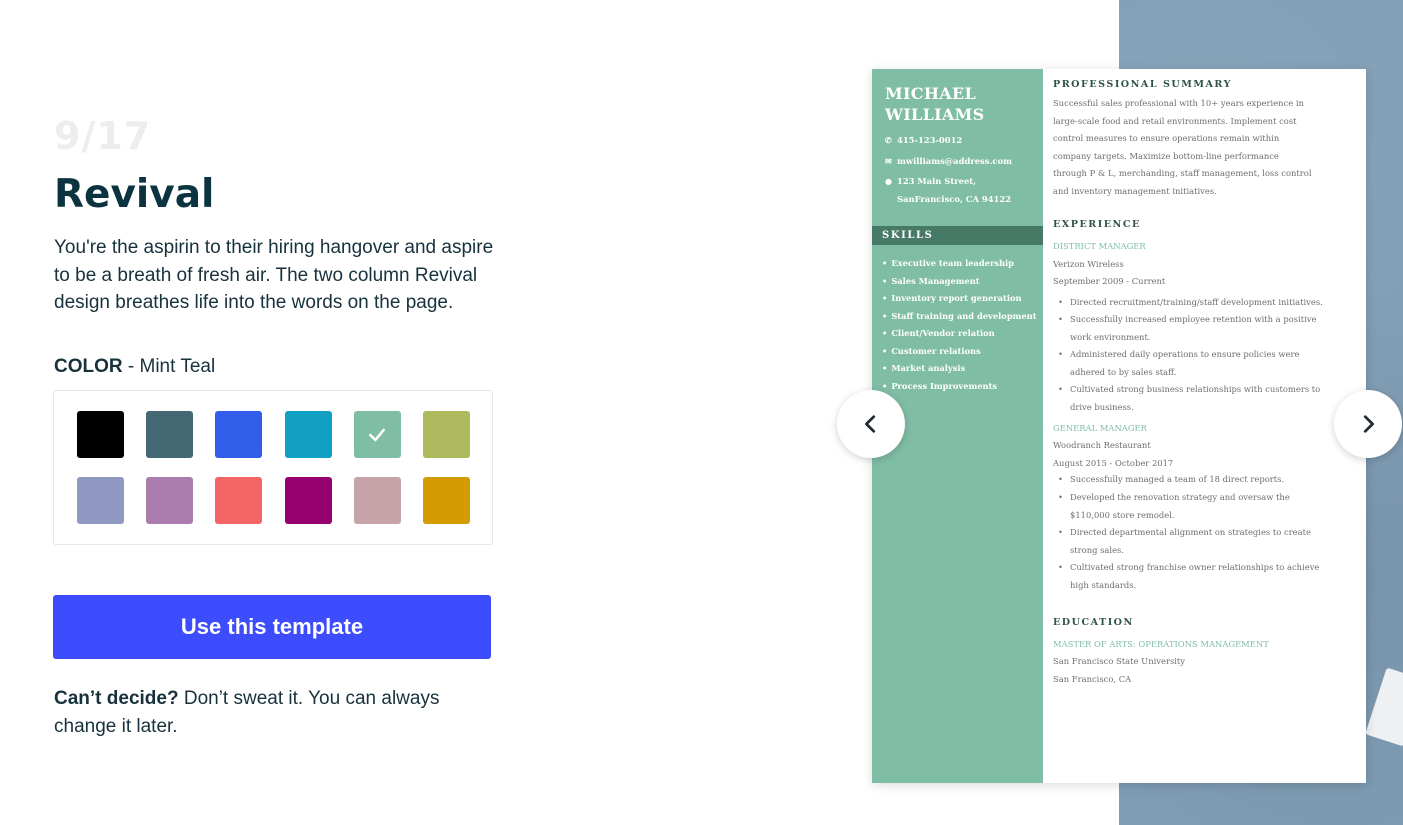  What do you see at coordinates (957, 235) in the screenshot?
I see `skills-heading: SKILLS` at bounding box center [957, 235].